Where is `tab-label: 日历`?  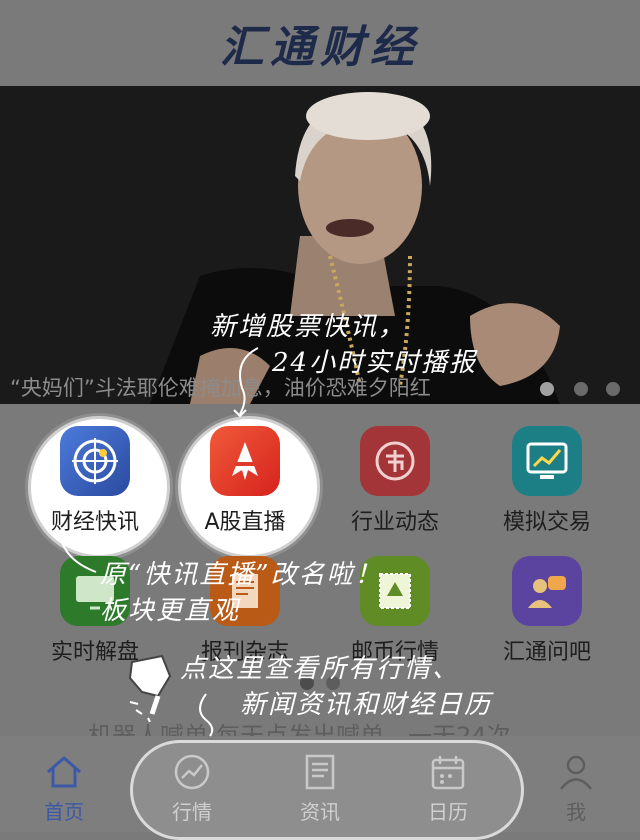 tab-label: 日历 is located at coordinates (448, 812).